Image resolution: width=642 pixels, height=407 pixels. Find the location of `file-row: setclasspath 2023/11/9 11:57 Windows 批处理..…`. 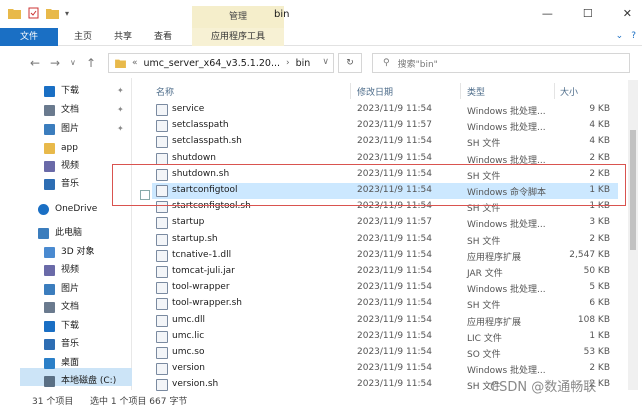

file-row: setclasspath 2023/11/9 11:57 Windows 批处理..… is located at coordinates (385, 126).